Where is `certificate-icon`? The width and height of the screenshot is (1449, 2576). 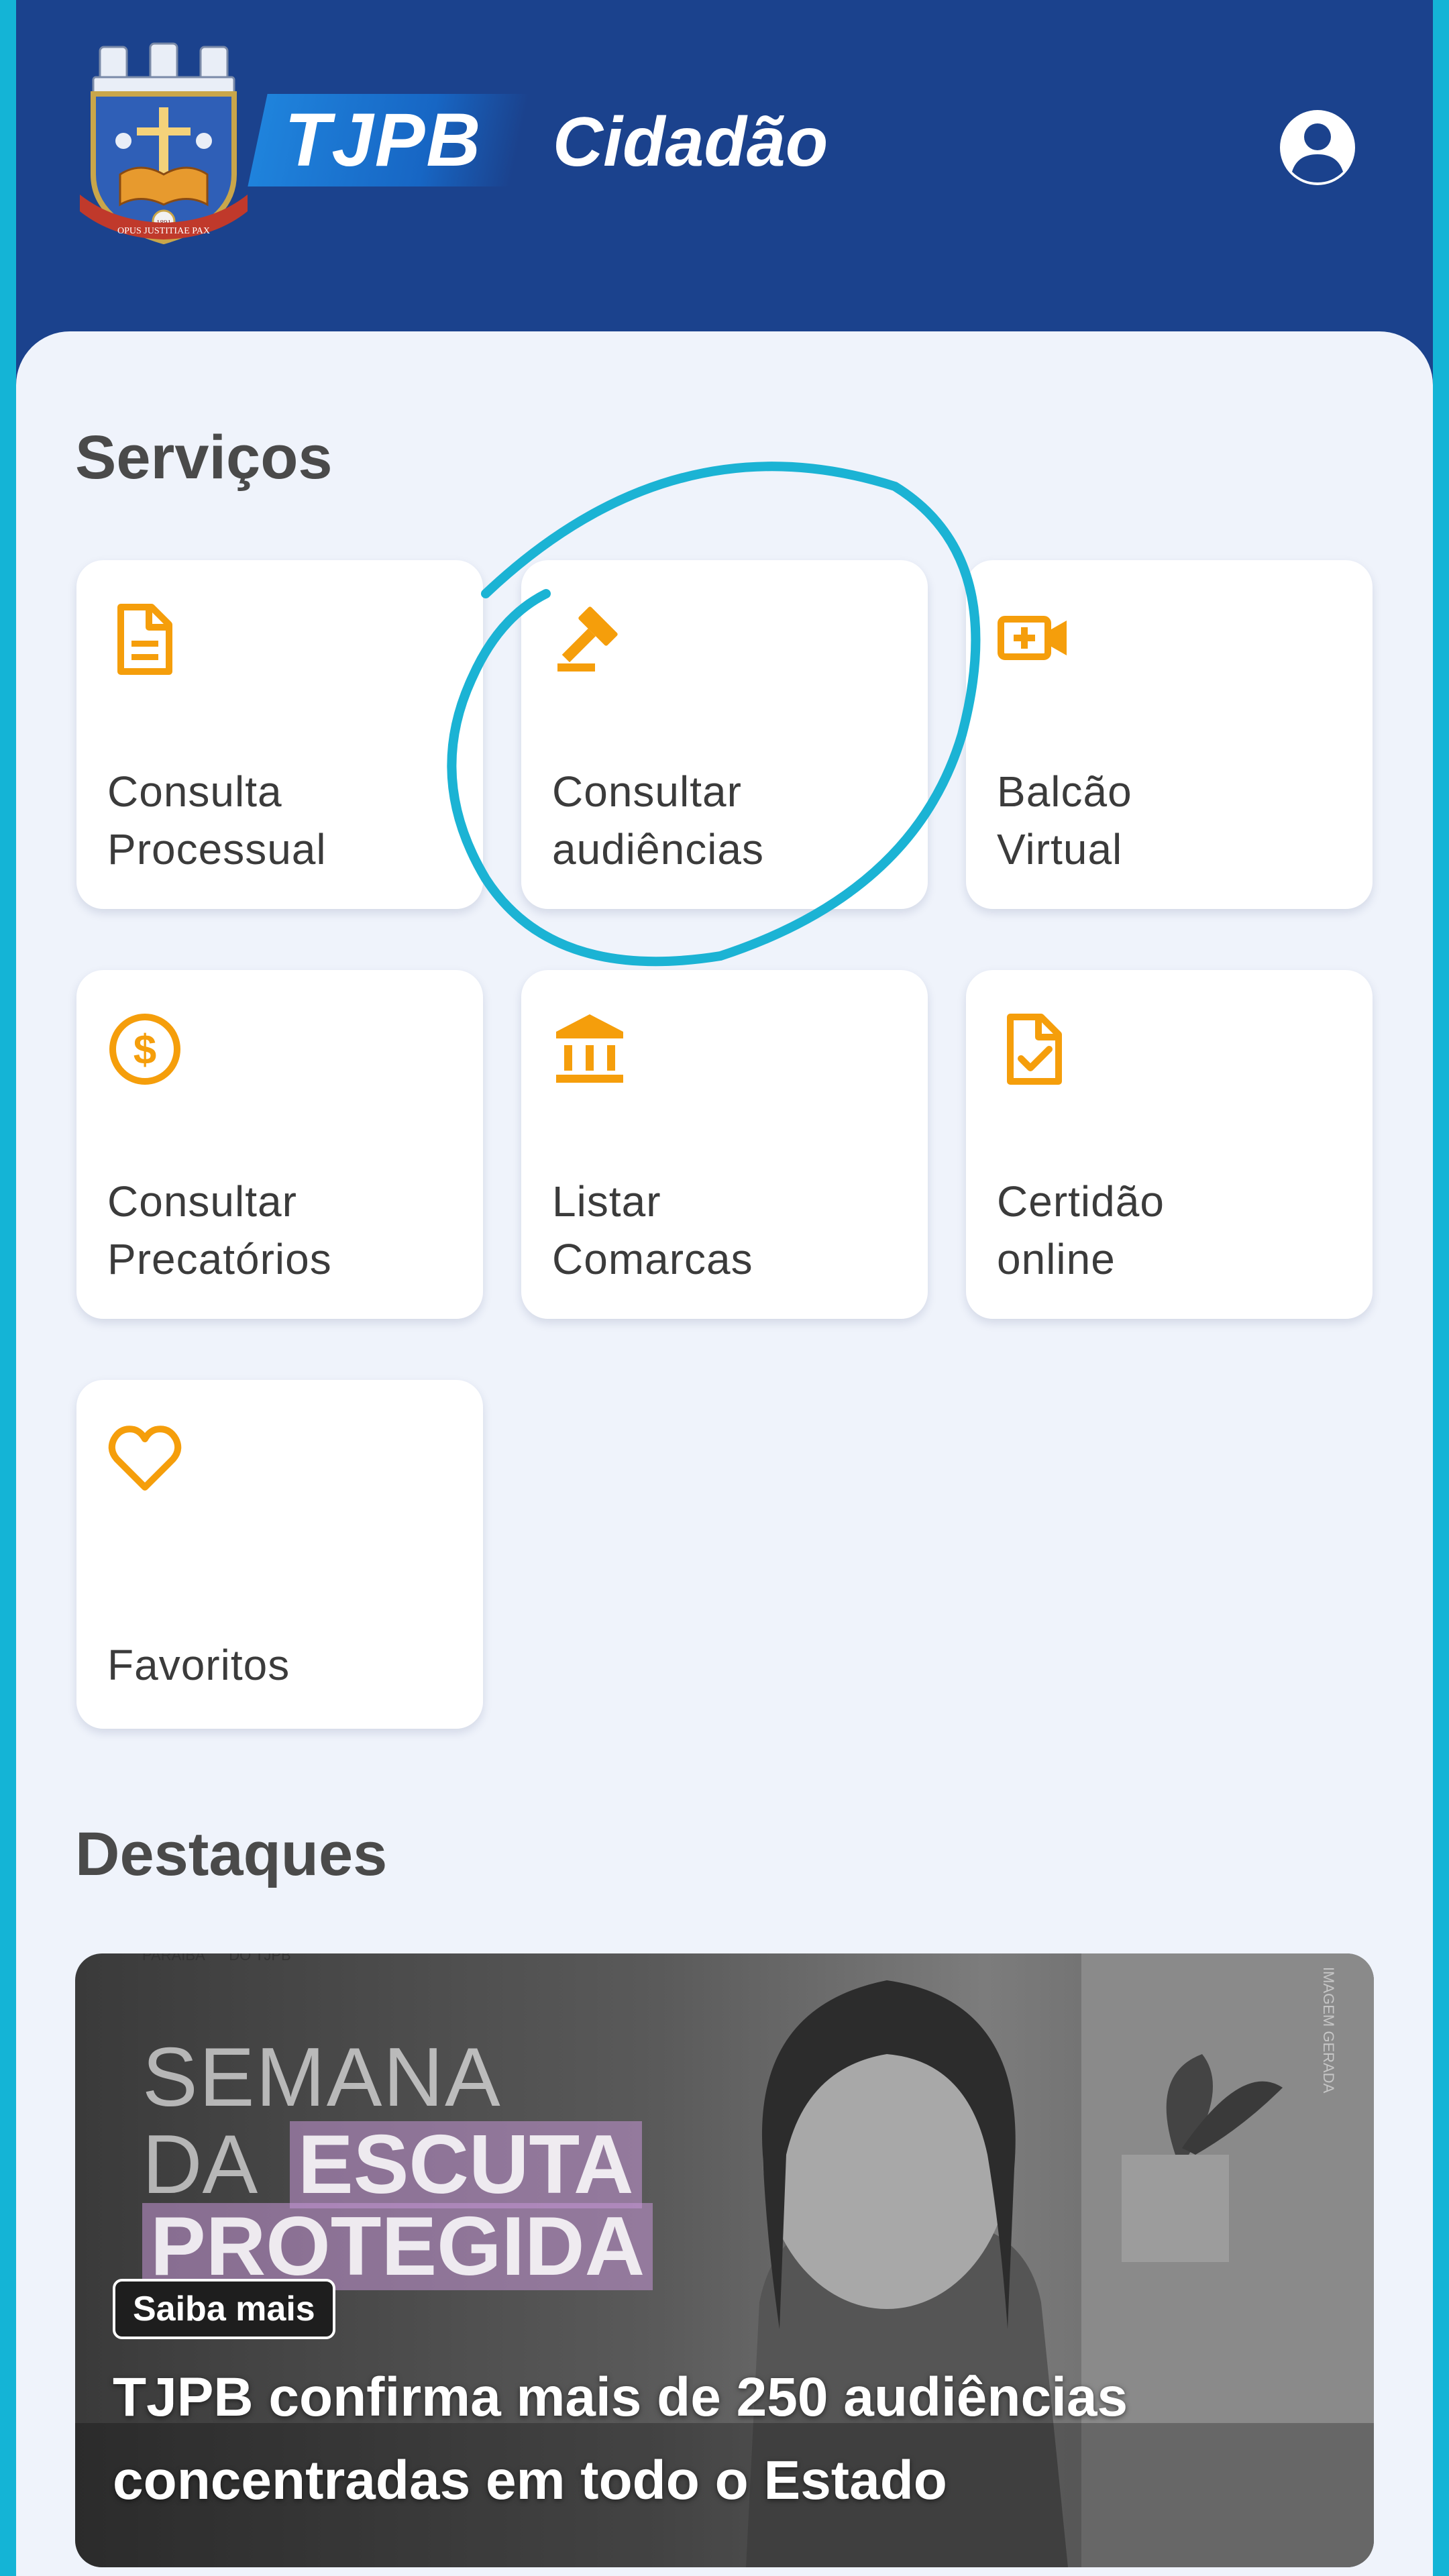 certificate-icon is located at coordinates (1034, 1049).